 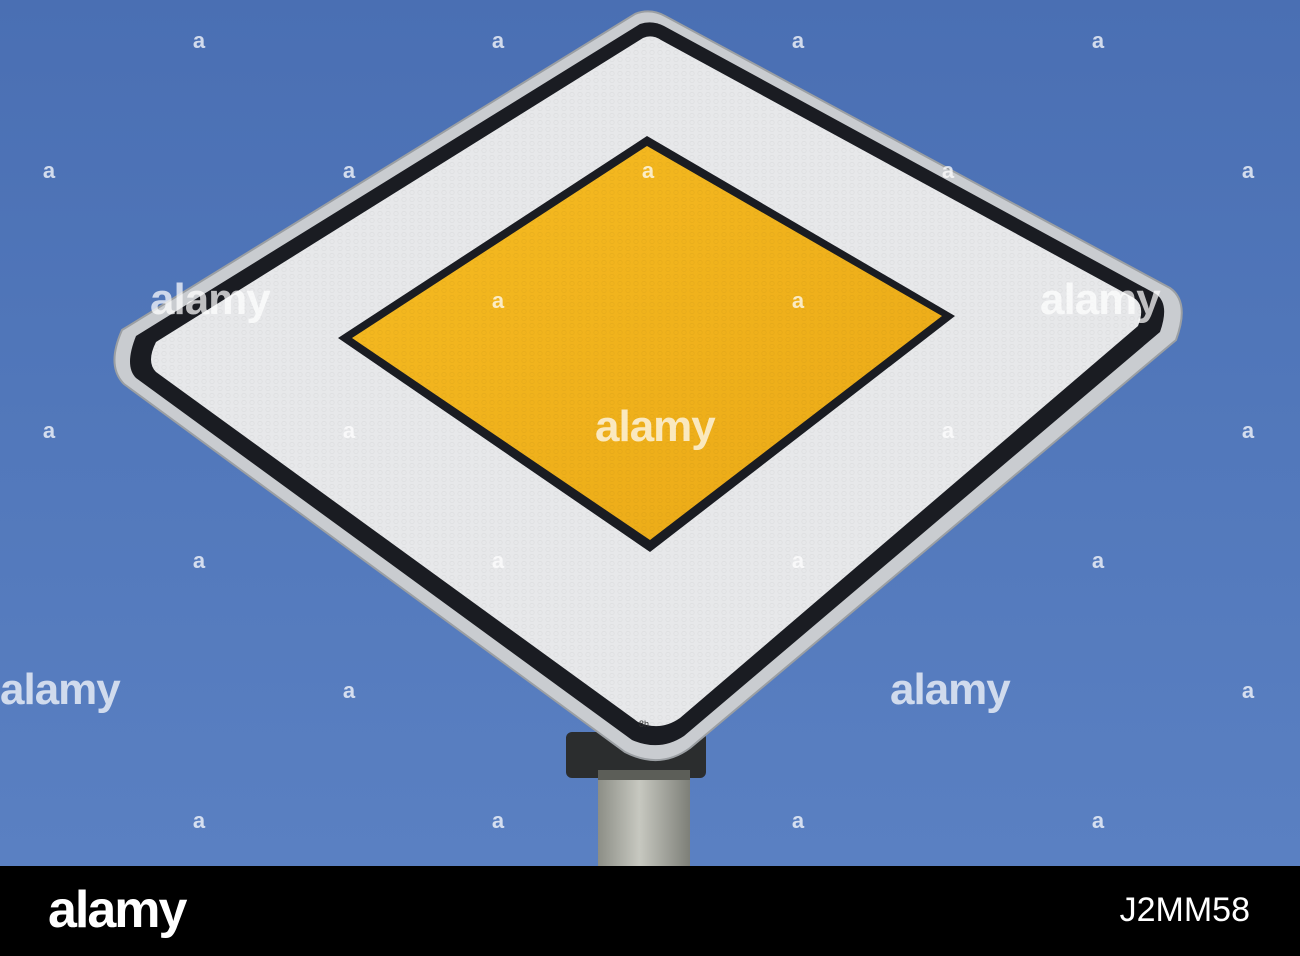 I want to click on footer-image-id: J2MM58, so click(x=1184, y=910).